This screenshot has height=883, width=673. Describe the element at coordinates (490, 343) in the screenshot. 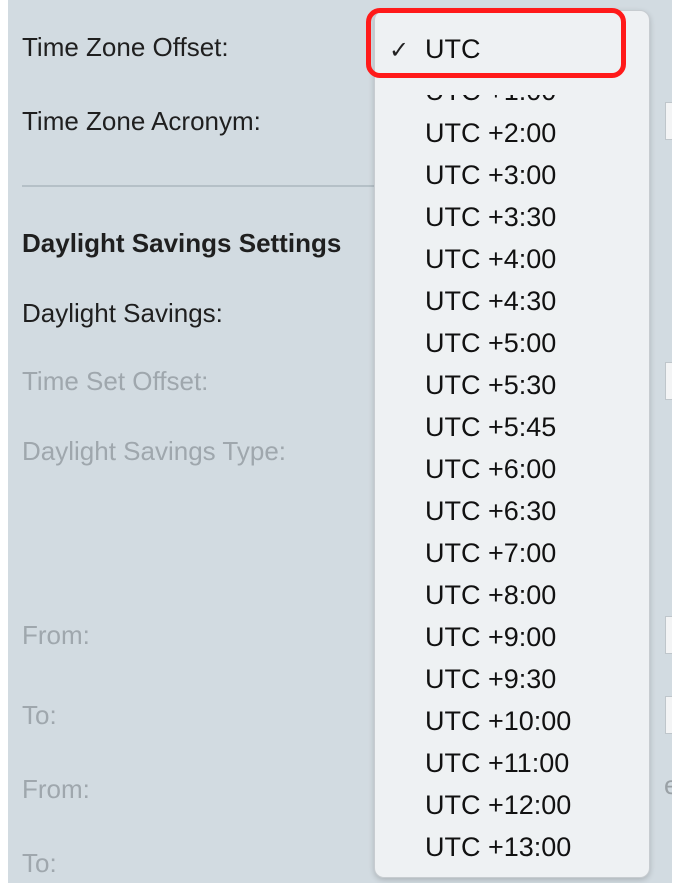

I see `menu-item-utc-plus-5: UTC +5:00` at that location.